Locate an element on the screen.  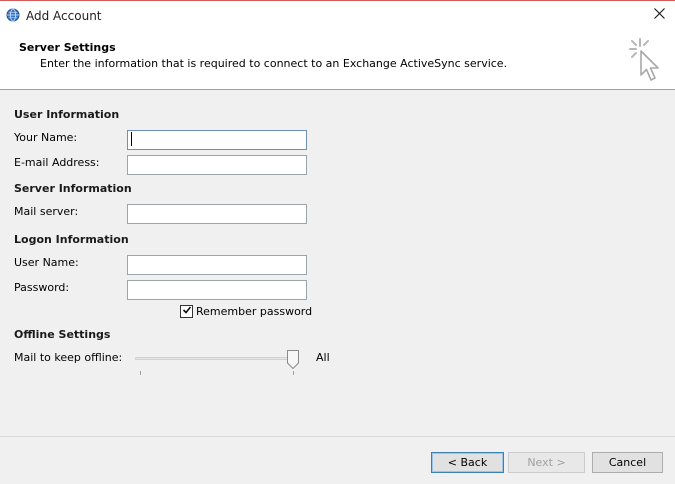
title-bar: Add Account is located at coordinates (337, 15).